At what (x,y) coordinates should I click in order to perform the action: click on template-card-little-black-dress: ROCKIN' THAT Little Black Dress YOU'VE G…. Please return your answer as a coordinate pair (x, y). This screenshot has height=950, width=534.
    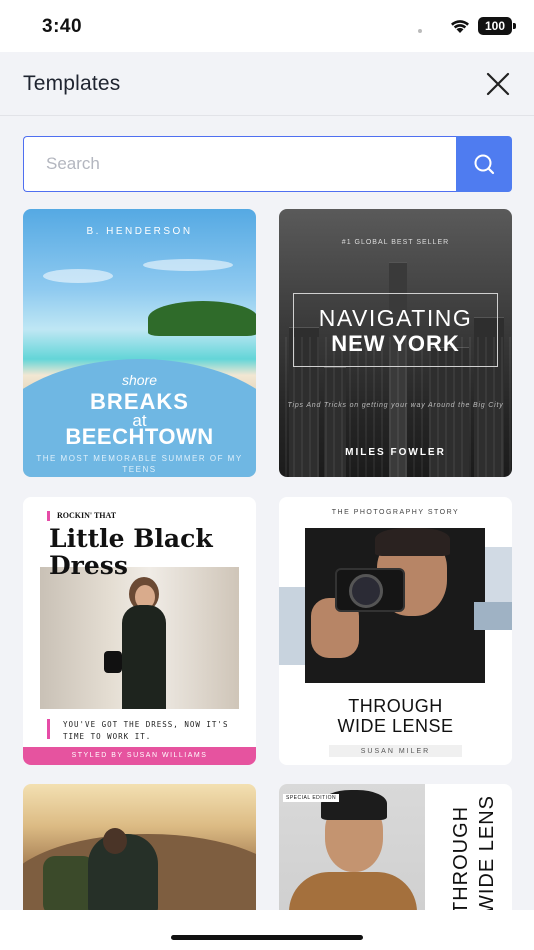
    Looking at the image, I should click on (139, 631).